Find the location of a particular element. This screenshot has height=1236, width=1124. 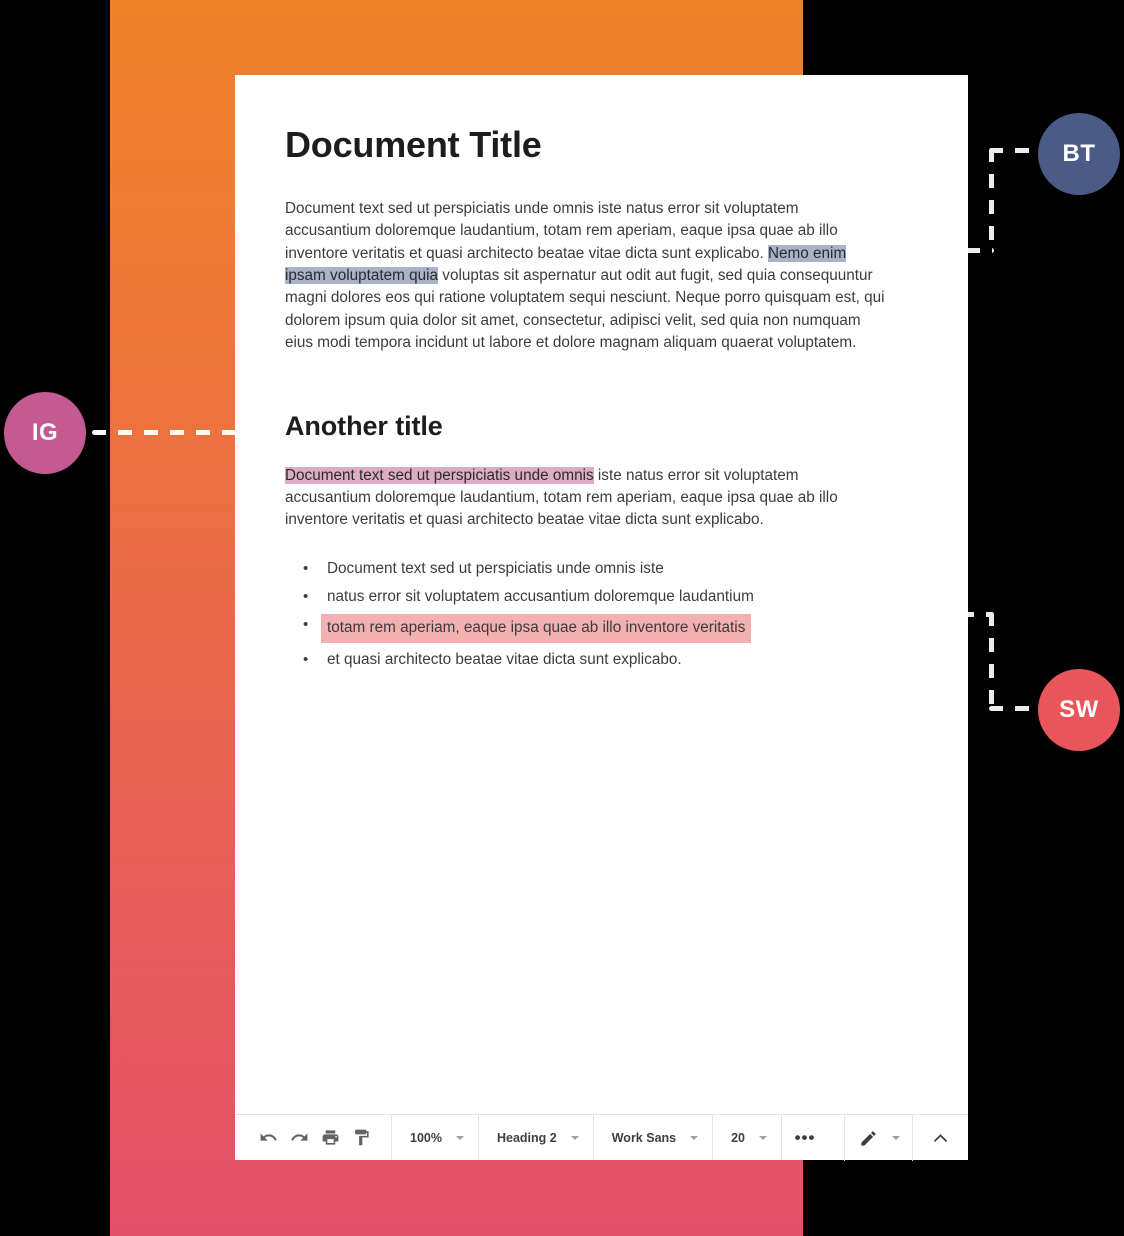

avatar-initials: BT is located at coordinates (1079, 153).